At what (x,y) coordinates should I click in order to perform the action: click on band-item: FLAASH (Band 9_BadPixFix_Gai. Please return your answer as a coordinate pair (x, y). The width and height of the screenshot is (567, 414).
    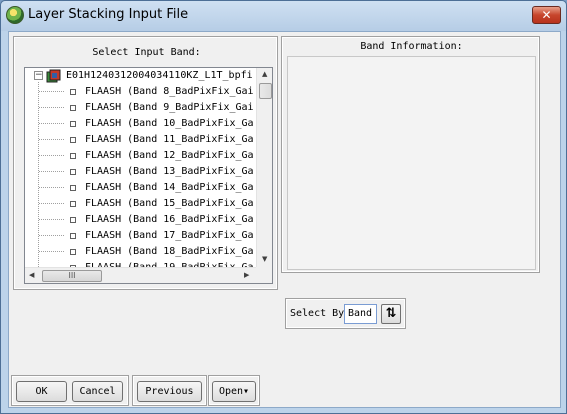
    Looking at the image, I should click on (169, 108).